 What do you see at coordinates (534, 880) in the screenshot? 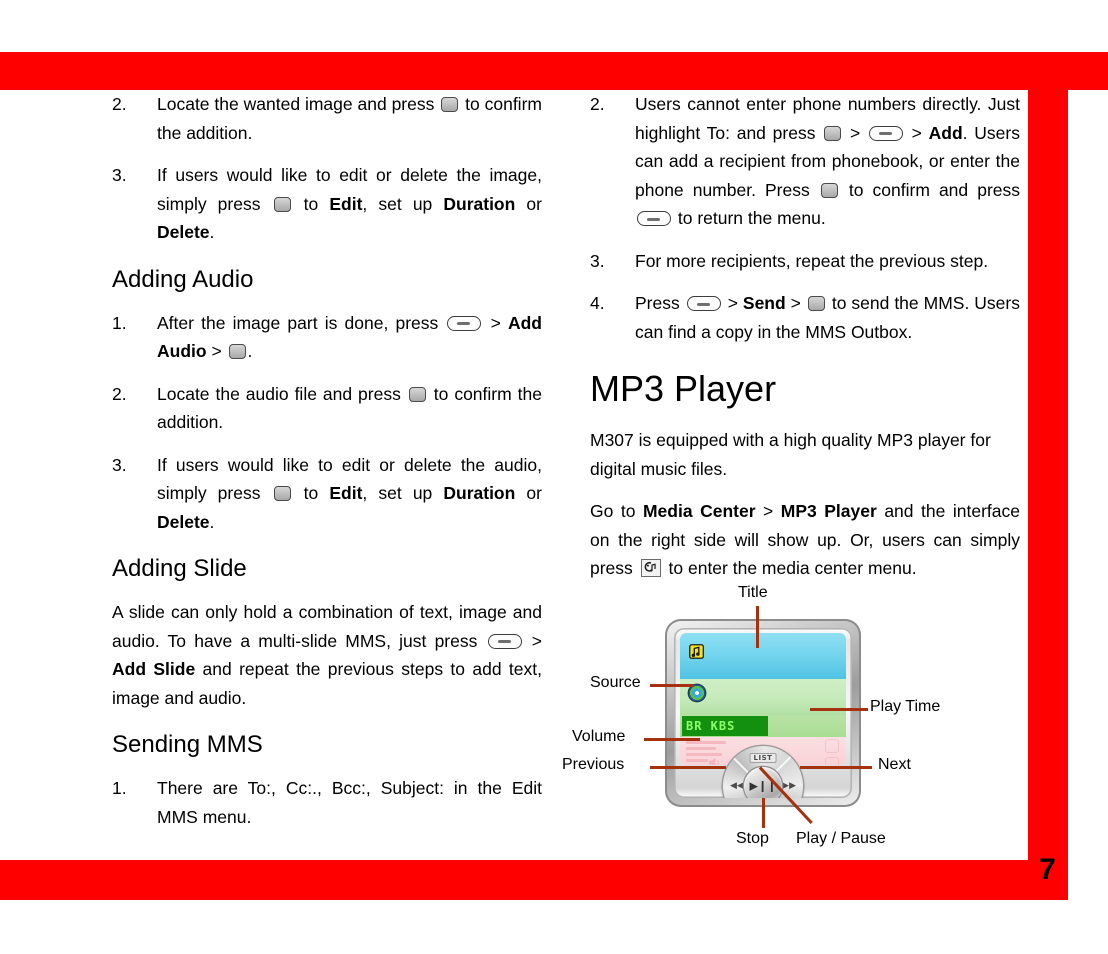
I see `bottom-red-band` at bounding box center [534, 880].